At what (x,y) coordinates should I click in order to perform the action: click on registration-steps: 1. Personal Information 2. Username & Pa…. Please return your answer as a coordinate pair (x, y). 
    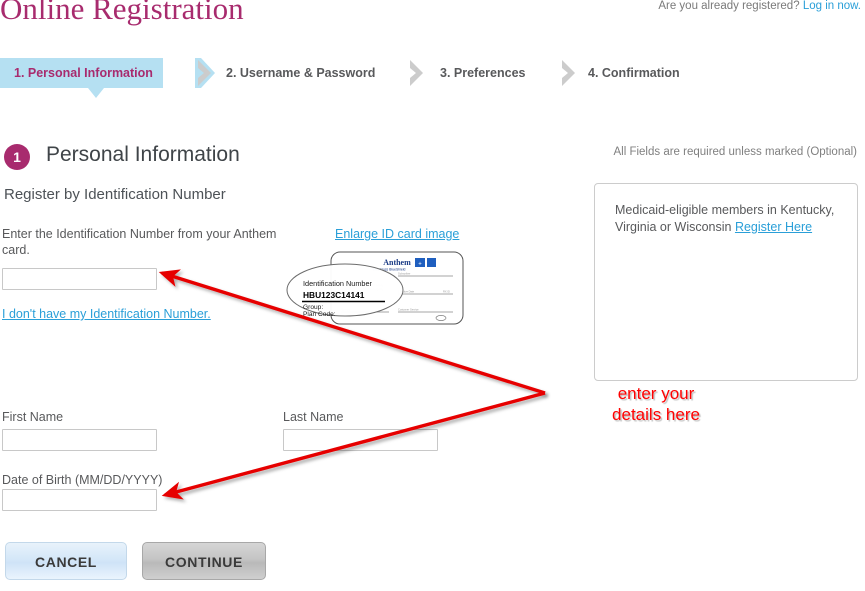
    Looking at the image, I should click on (432, 78).